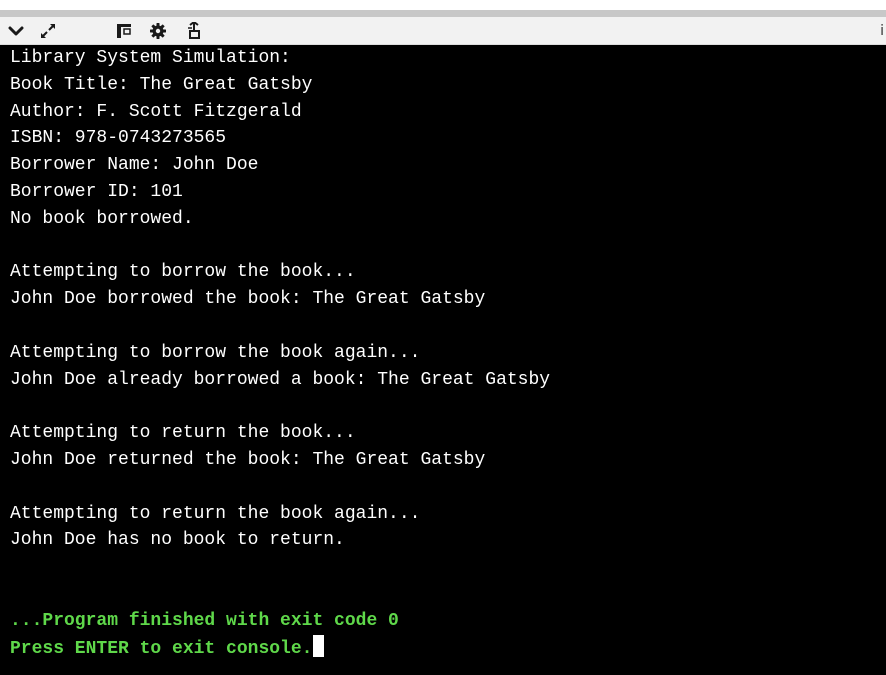  Describe the element at coordinates (443, 31) in the screenshot. I see `console-toolbar: i` at that location.